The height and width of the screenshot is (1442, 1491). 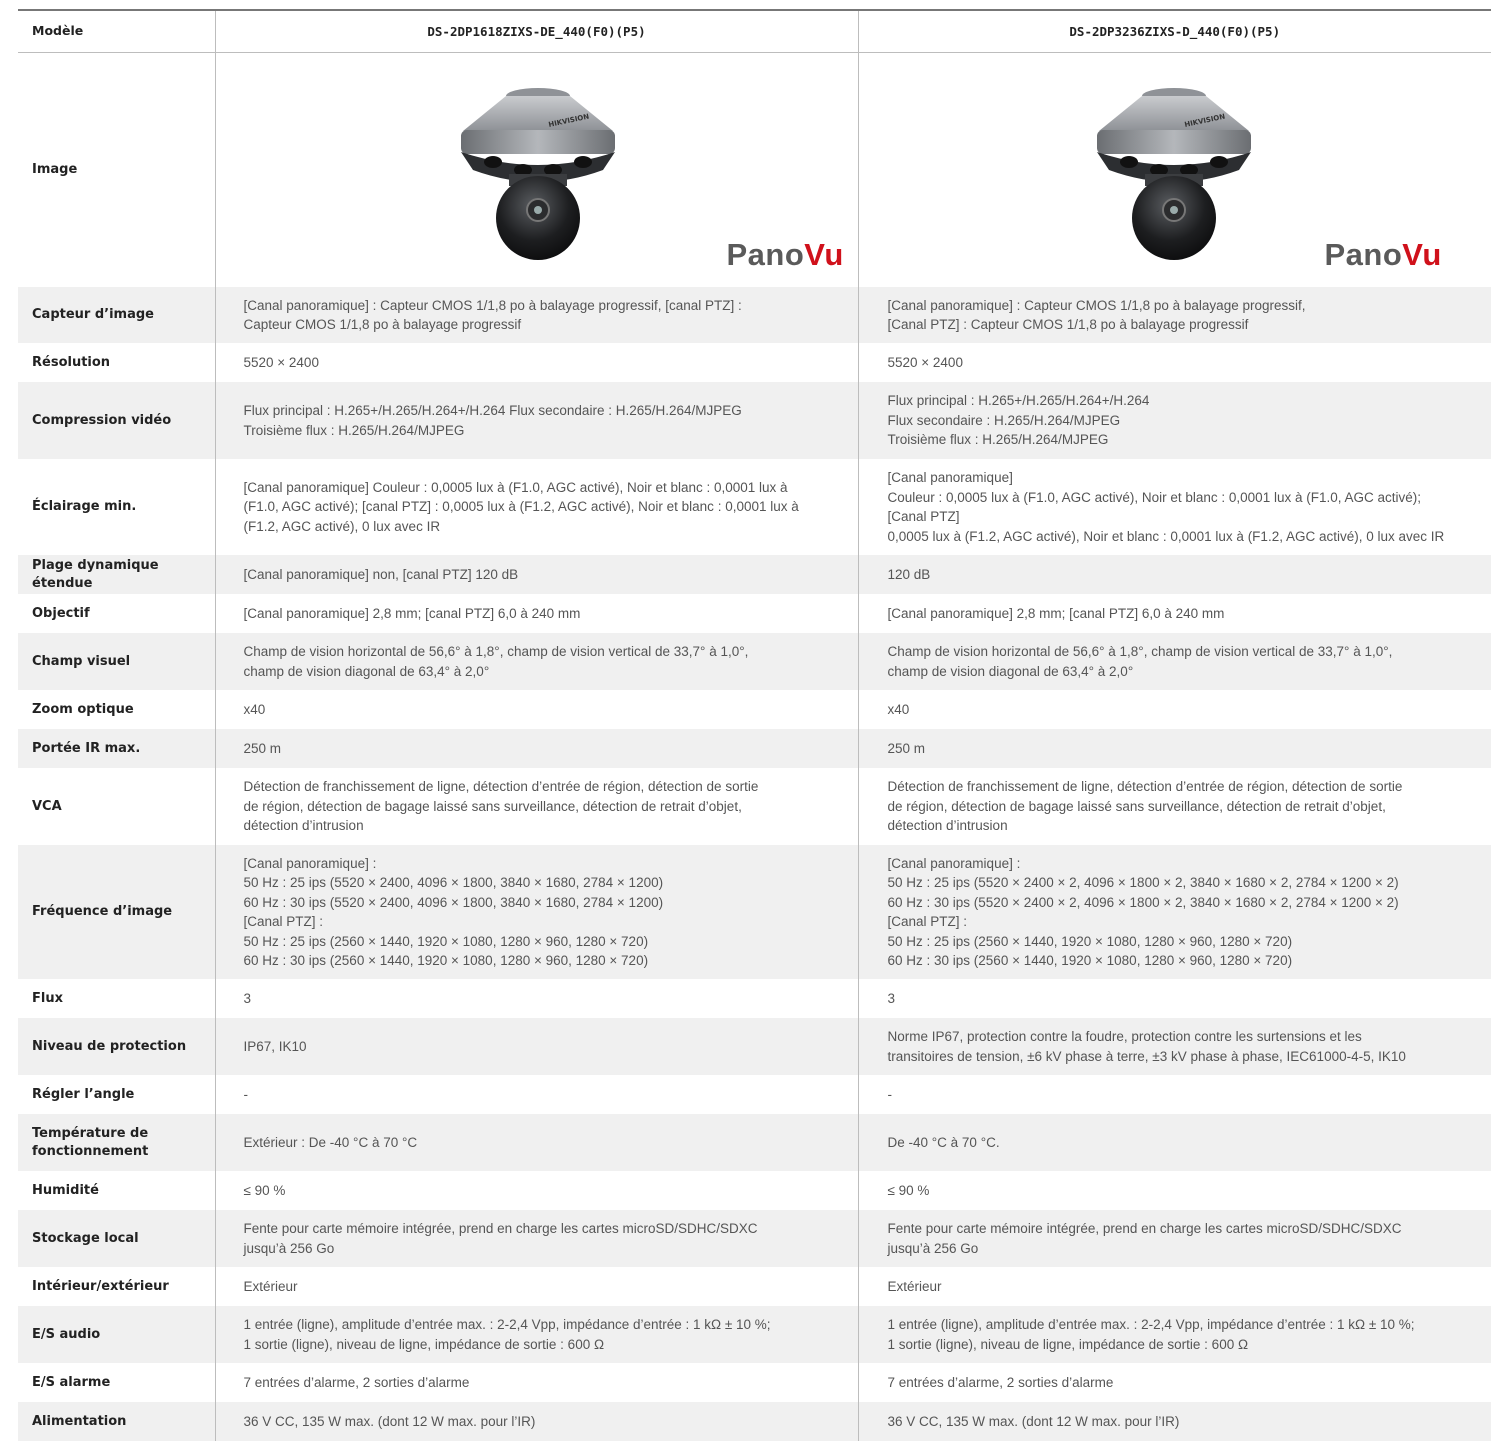 What do you see at coordinates (536, 1046) in the screenshot?
I see `model-1-value: IP67, IK10` at bounding box center [536, 1046].